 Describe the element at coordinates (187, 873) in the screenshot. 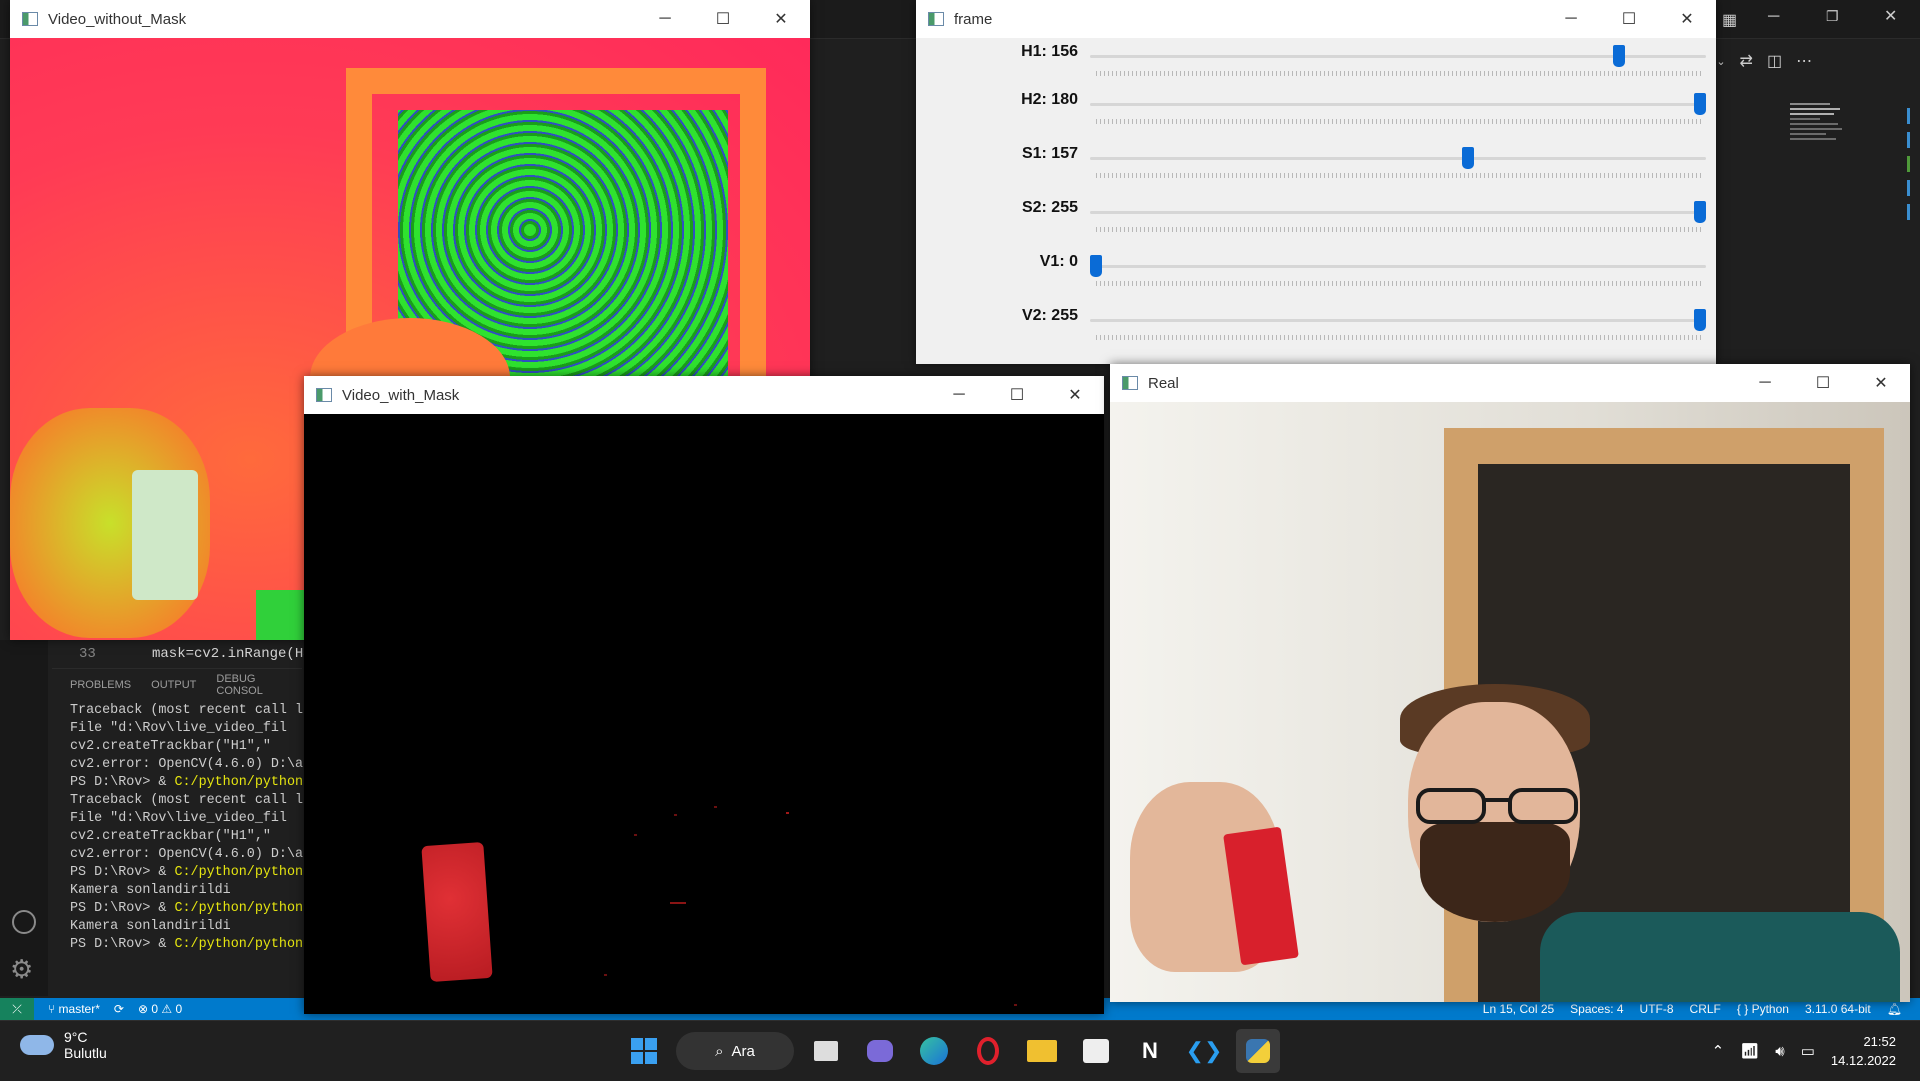

I see `terminal-line: PS D:\Rov> & C:/python/python` at that location.